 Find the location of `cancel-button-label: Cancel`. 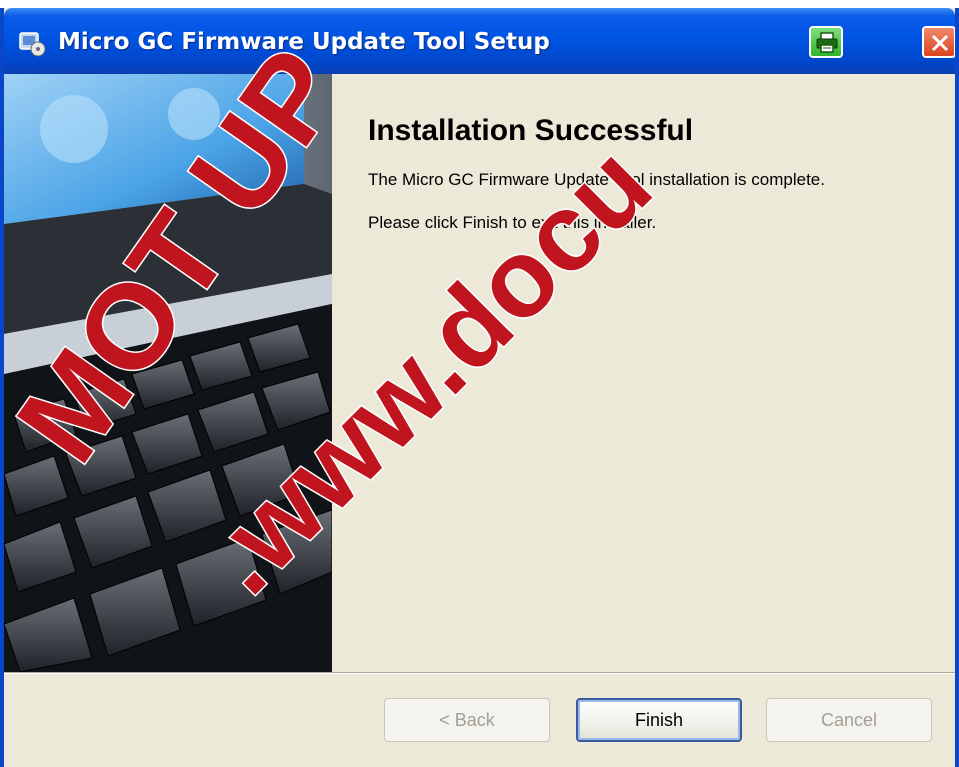

cancel-button-label: Cancel is located at coordinates (849, 719).